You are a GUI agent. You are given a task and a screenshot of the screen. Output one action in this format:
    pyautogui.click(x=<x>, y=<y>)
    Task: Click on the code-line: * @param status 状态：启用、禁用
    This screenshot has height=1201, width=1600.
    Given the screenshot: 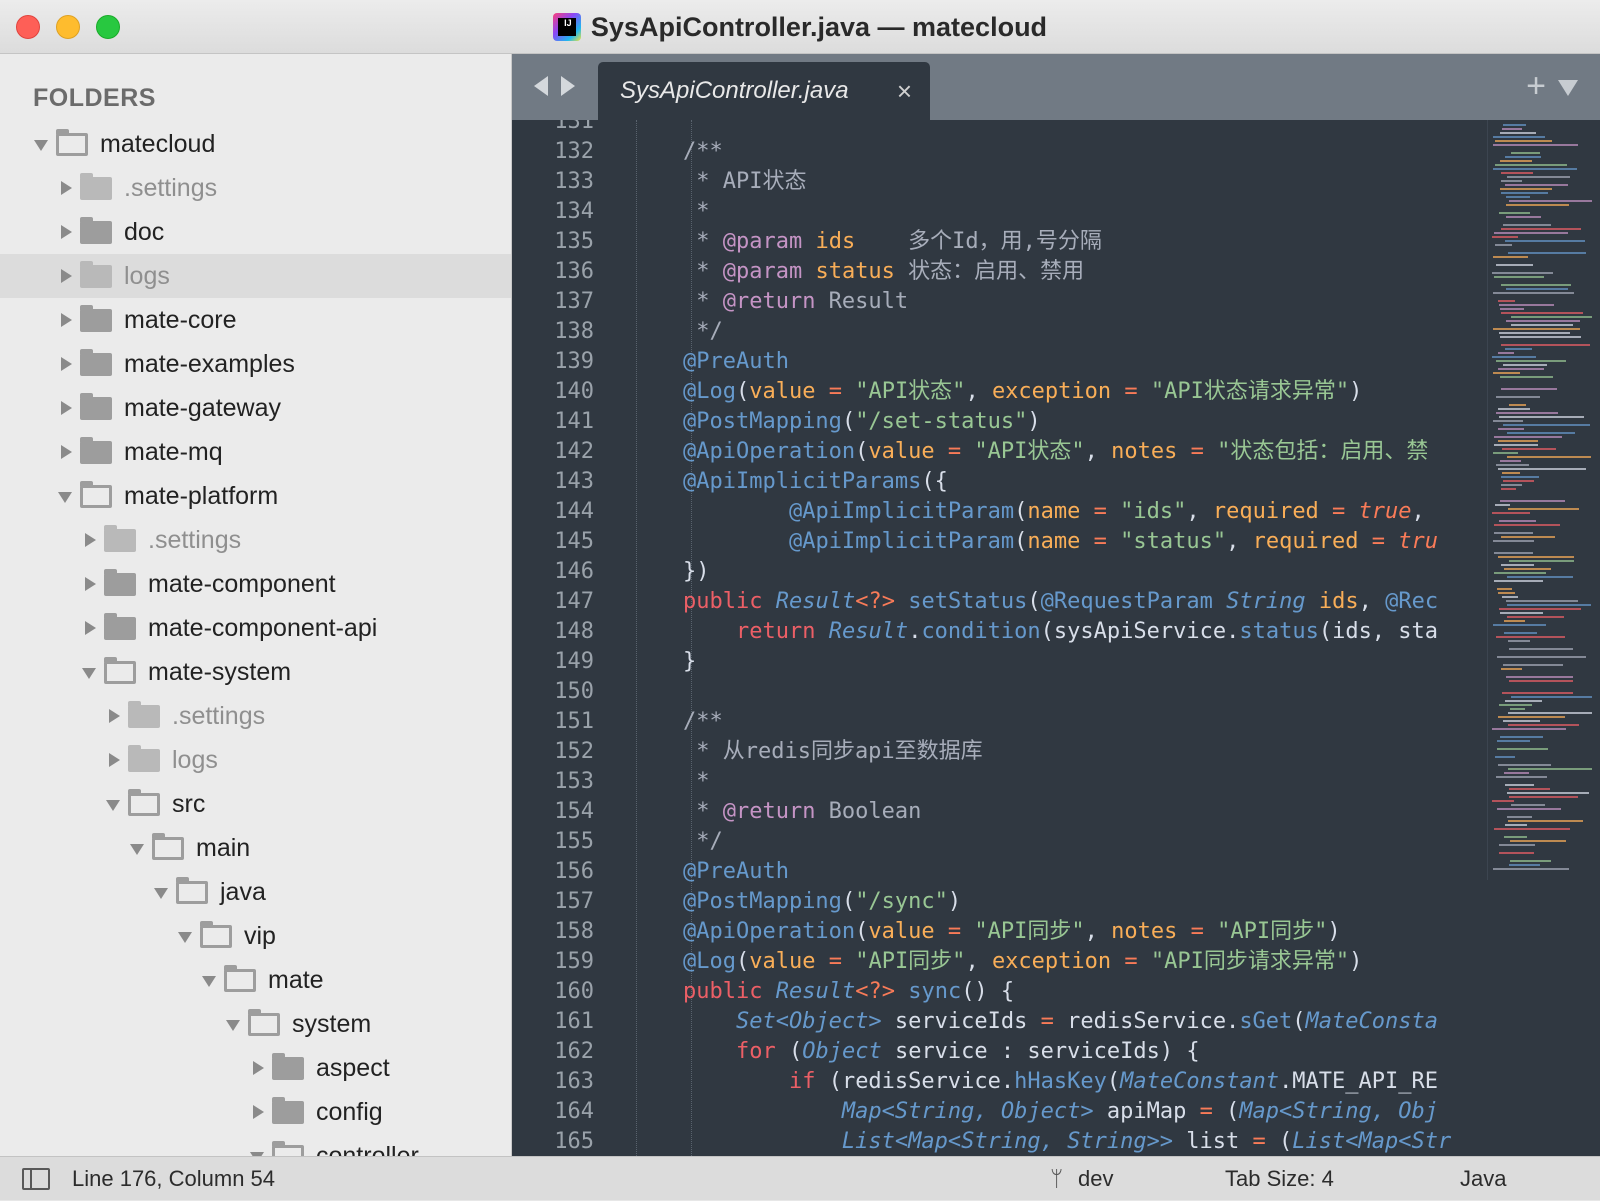 What is the action you would take?
    pyautogui.click(x=1070, y=272)
    